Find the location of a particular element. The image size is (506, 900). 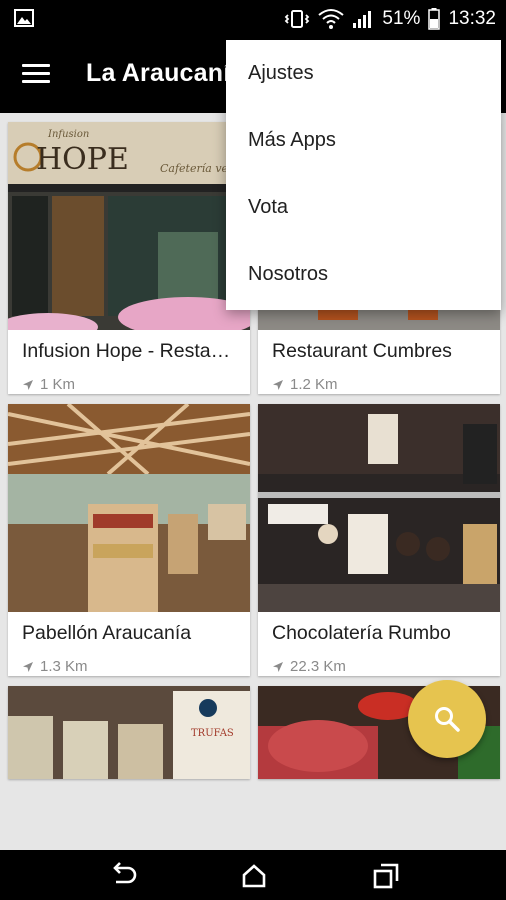

menu-item-mas-apps: Más Apps is located at coordinates (363, 140).